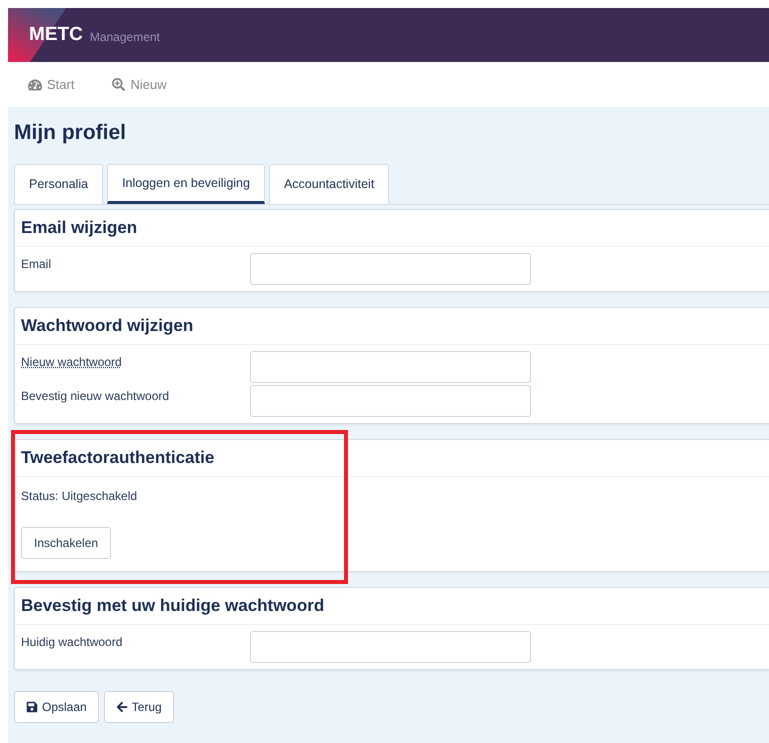  What do you see at coordinates (139, 707) in the screenshot?
I see `back-button: Terug` at bounding box center [139, 707].